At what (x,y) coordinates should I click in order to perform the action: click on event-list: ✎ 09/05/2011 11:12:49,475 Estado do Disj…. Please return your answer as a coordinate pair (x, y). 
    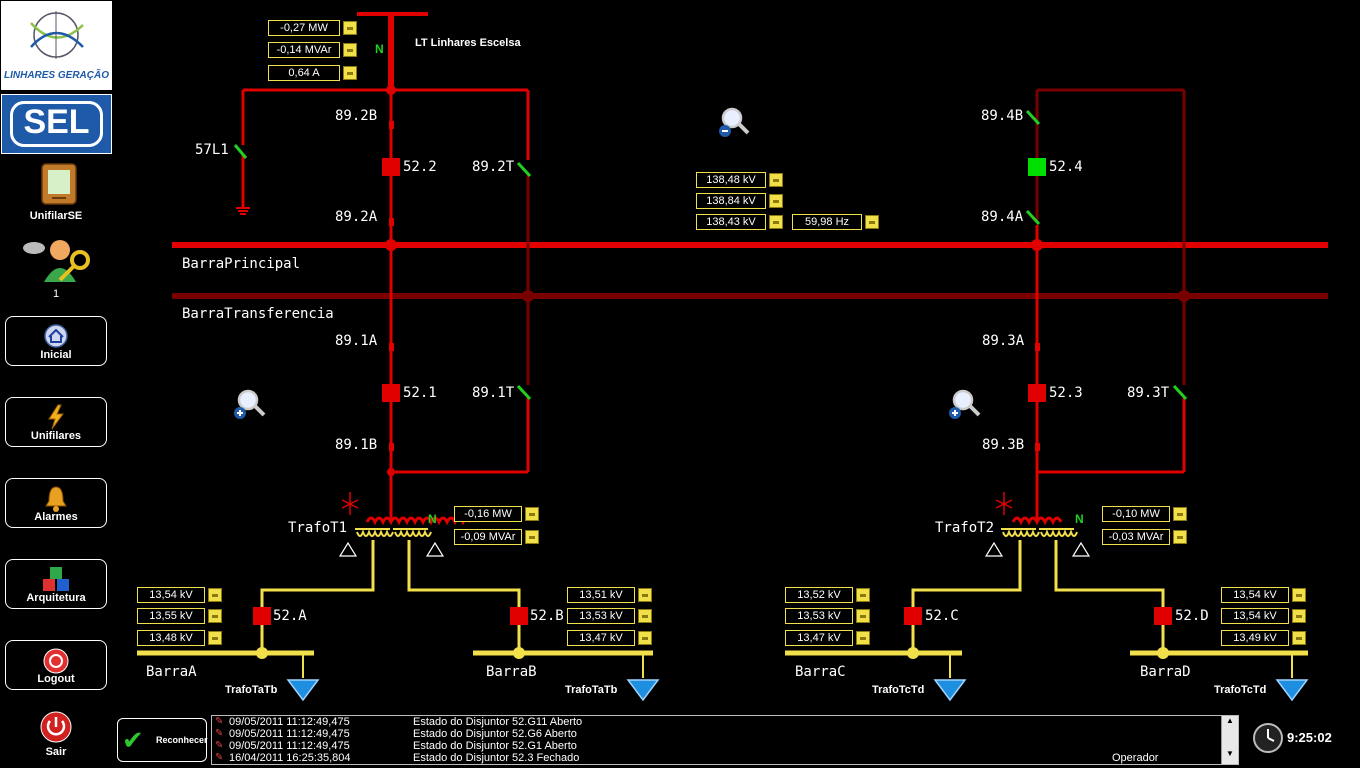
    Looking at the image, I should click on (725, 740).